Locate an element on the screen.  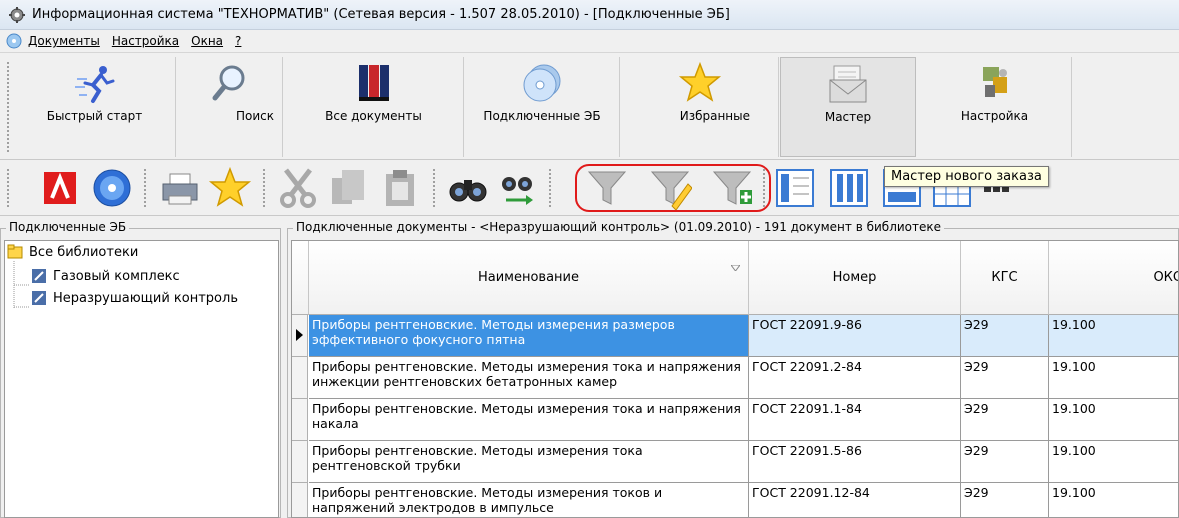
filter-buttons-highlight is located at coordinates (673, 188).